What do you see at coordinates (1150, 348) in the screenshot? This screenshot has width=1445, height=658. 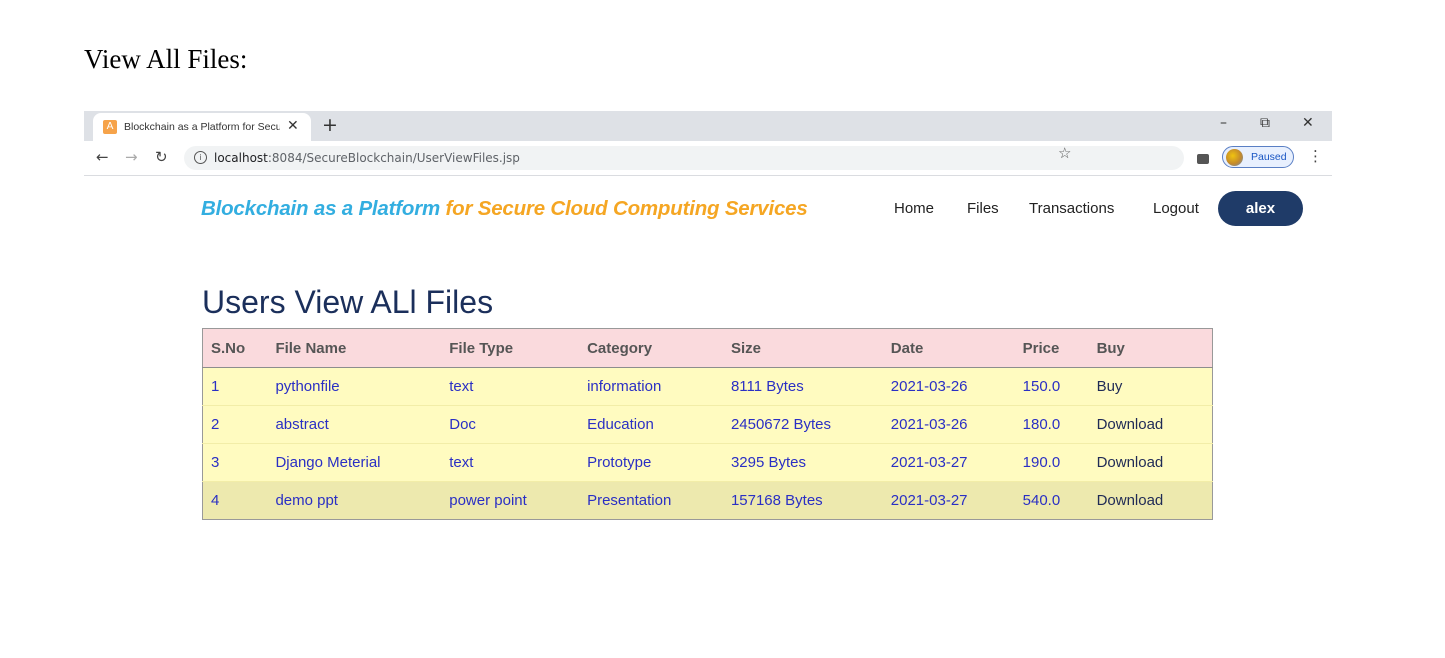 I see `column-header: Buy` at bounding box center [1150, 348].